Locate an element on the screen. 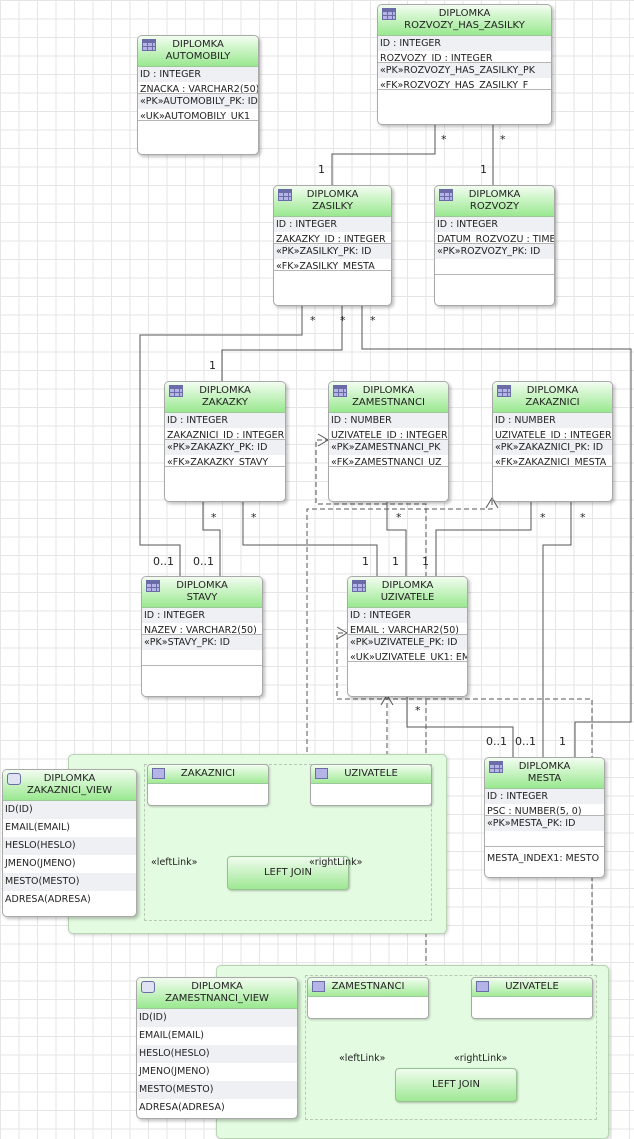 This screenshot has width=634, height=1139. table-name: AUTOMOBILY is located at coordinates (198, 56).